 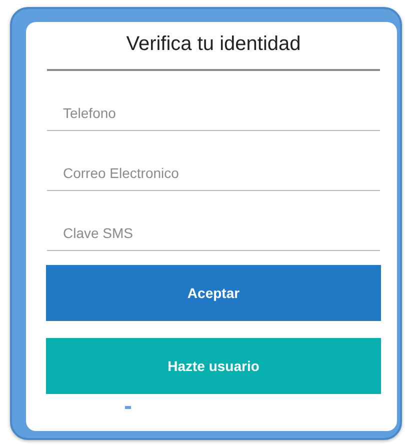 I want to click on input-field: Correo Electronico, so click(x=213, y=161).